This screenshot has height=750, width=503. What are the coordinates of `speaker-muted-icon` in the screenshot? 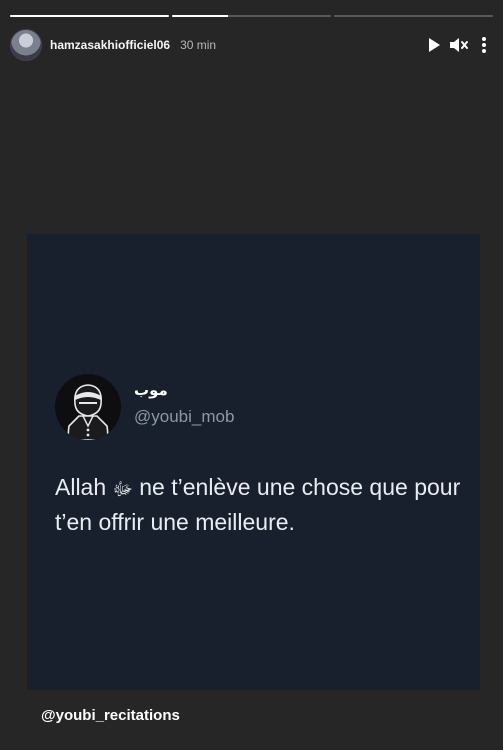 It's located at (459, 45).